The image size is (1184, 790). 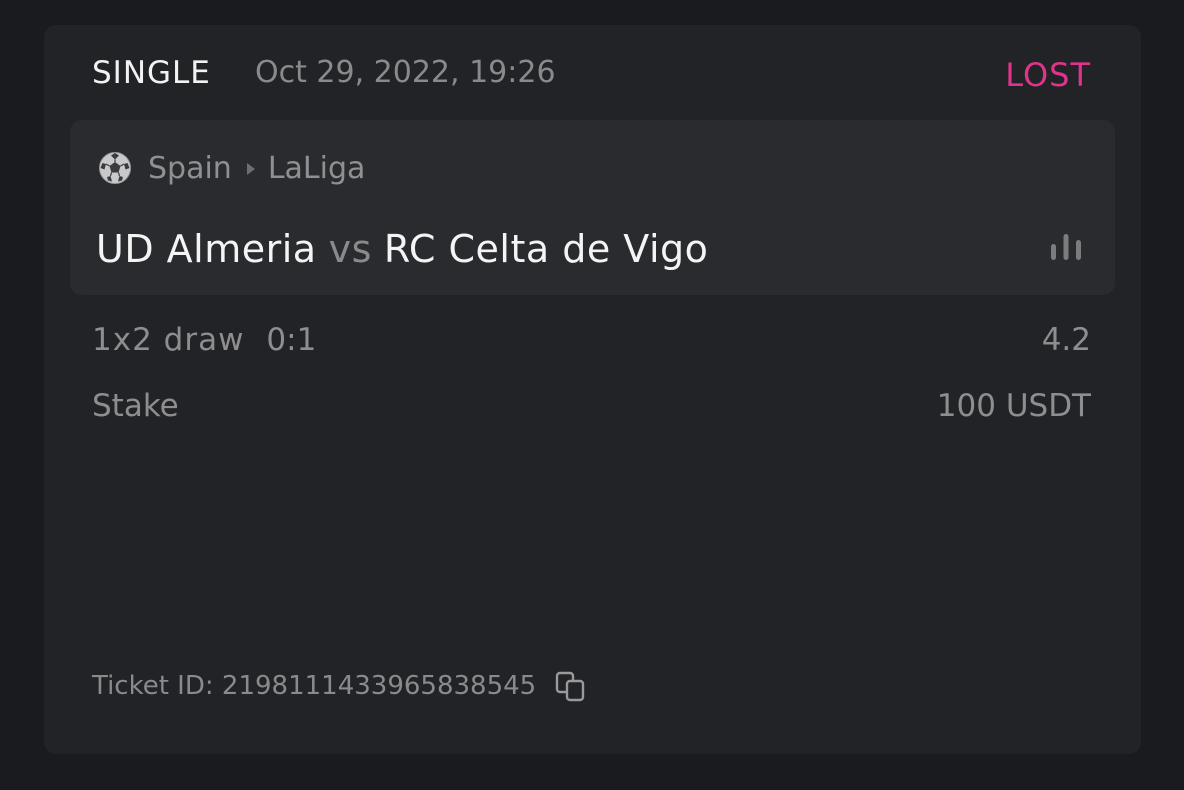 I want to click on vs-label: vs, so click(x=350, y=249).